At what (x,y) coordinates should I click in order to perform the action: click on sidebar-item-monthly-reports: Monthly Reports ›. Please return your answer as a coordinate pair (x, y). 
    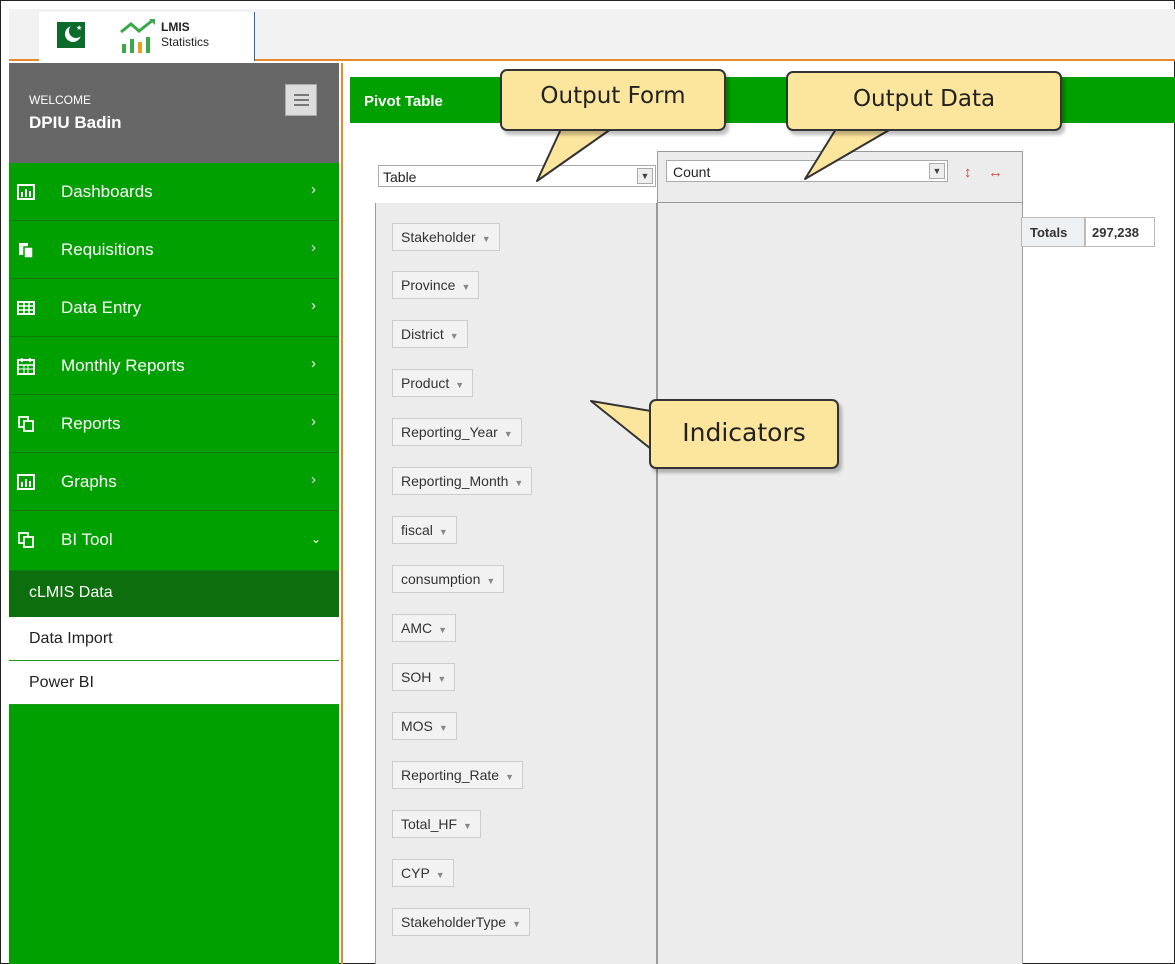
    Looking at the image, I should click on (174, 366).